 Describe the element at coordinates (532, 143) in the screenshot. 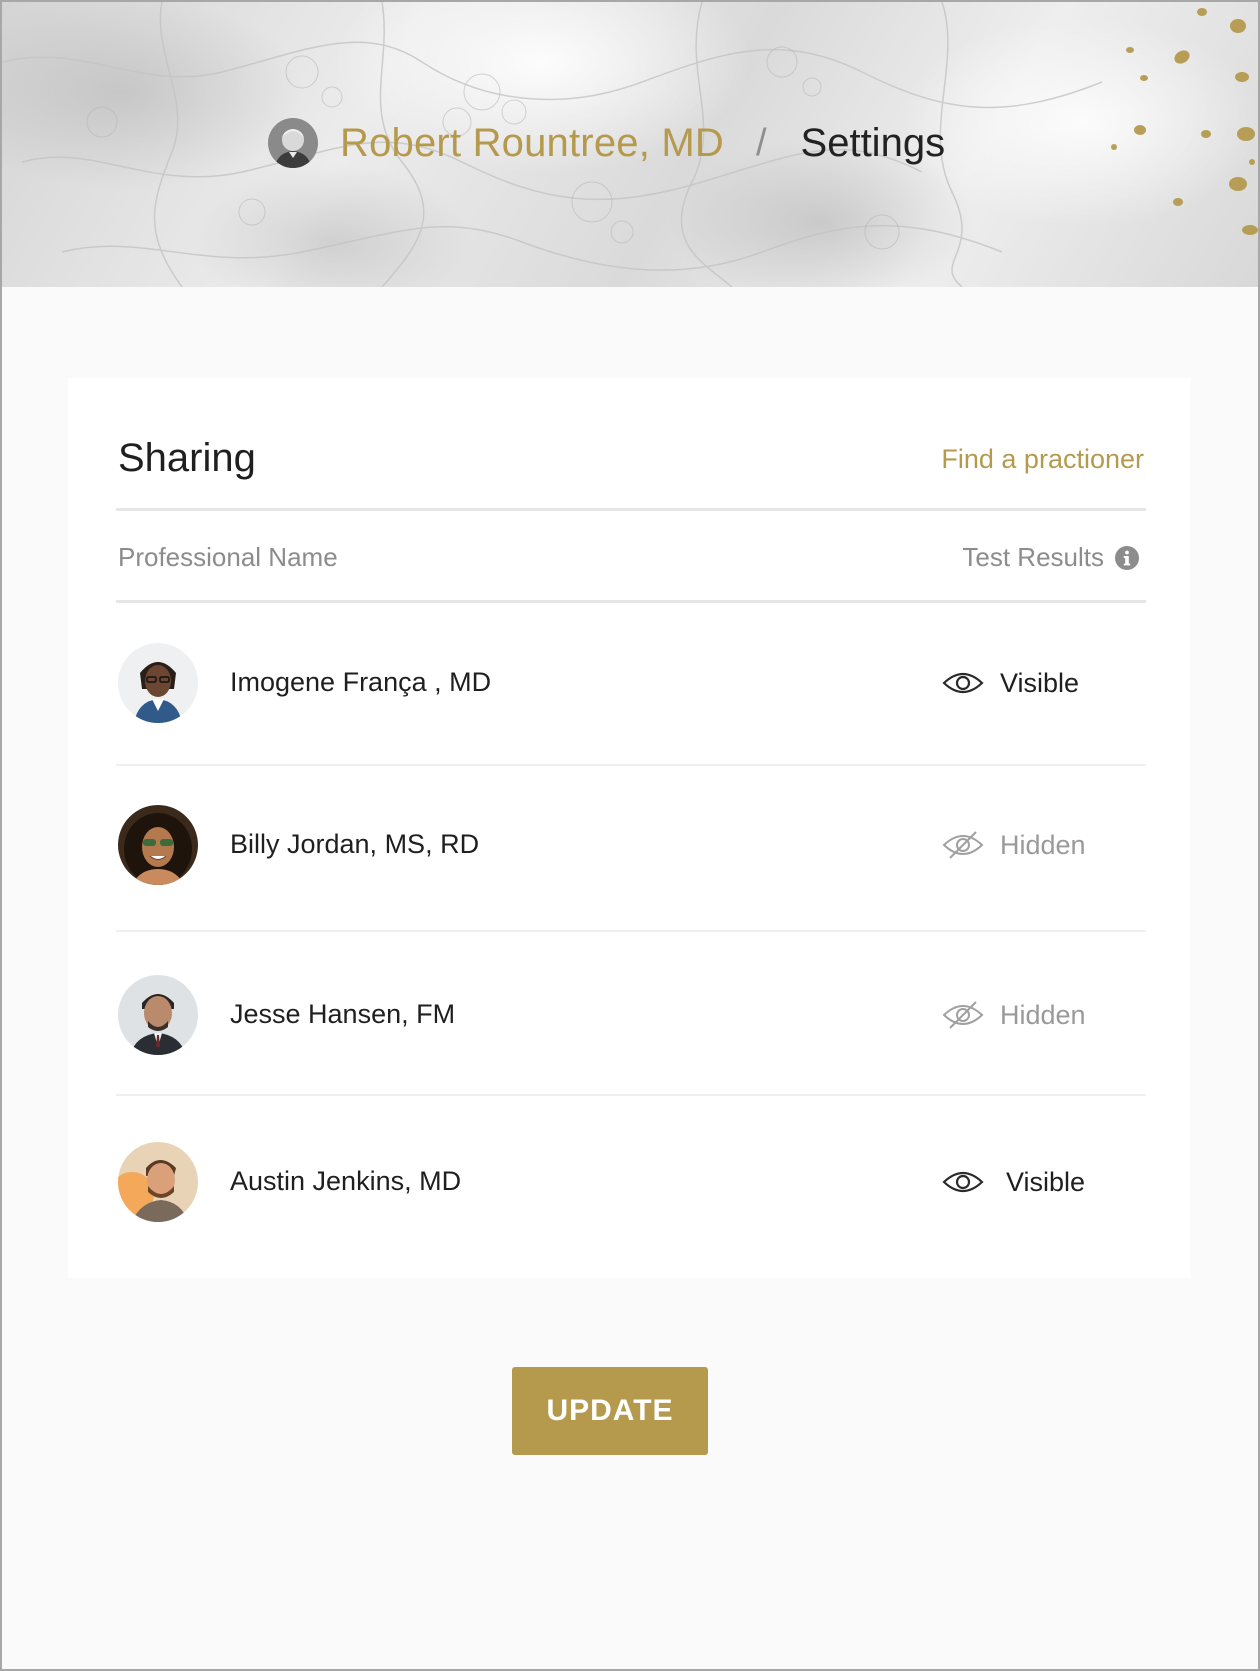

I see `breadcrumb-user-link: Robert Rountree, MD` at that location.